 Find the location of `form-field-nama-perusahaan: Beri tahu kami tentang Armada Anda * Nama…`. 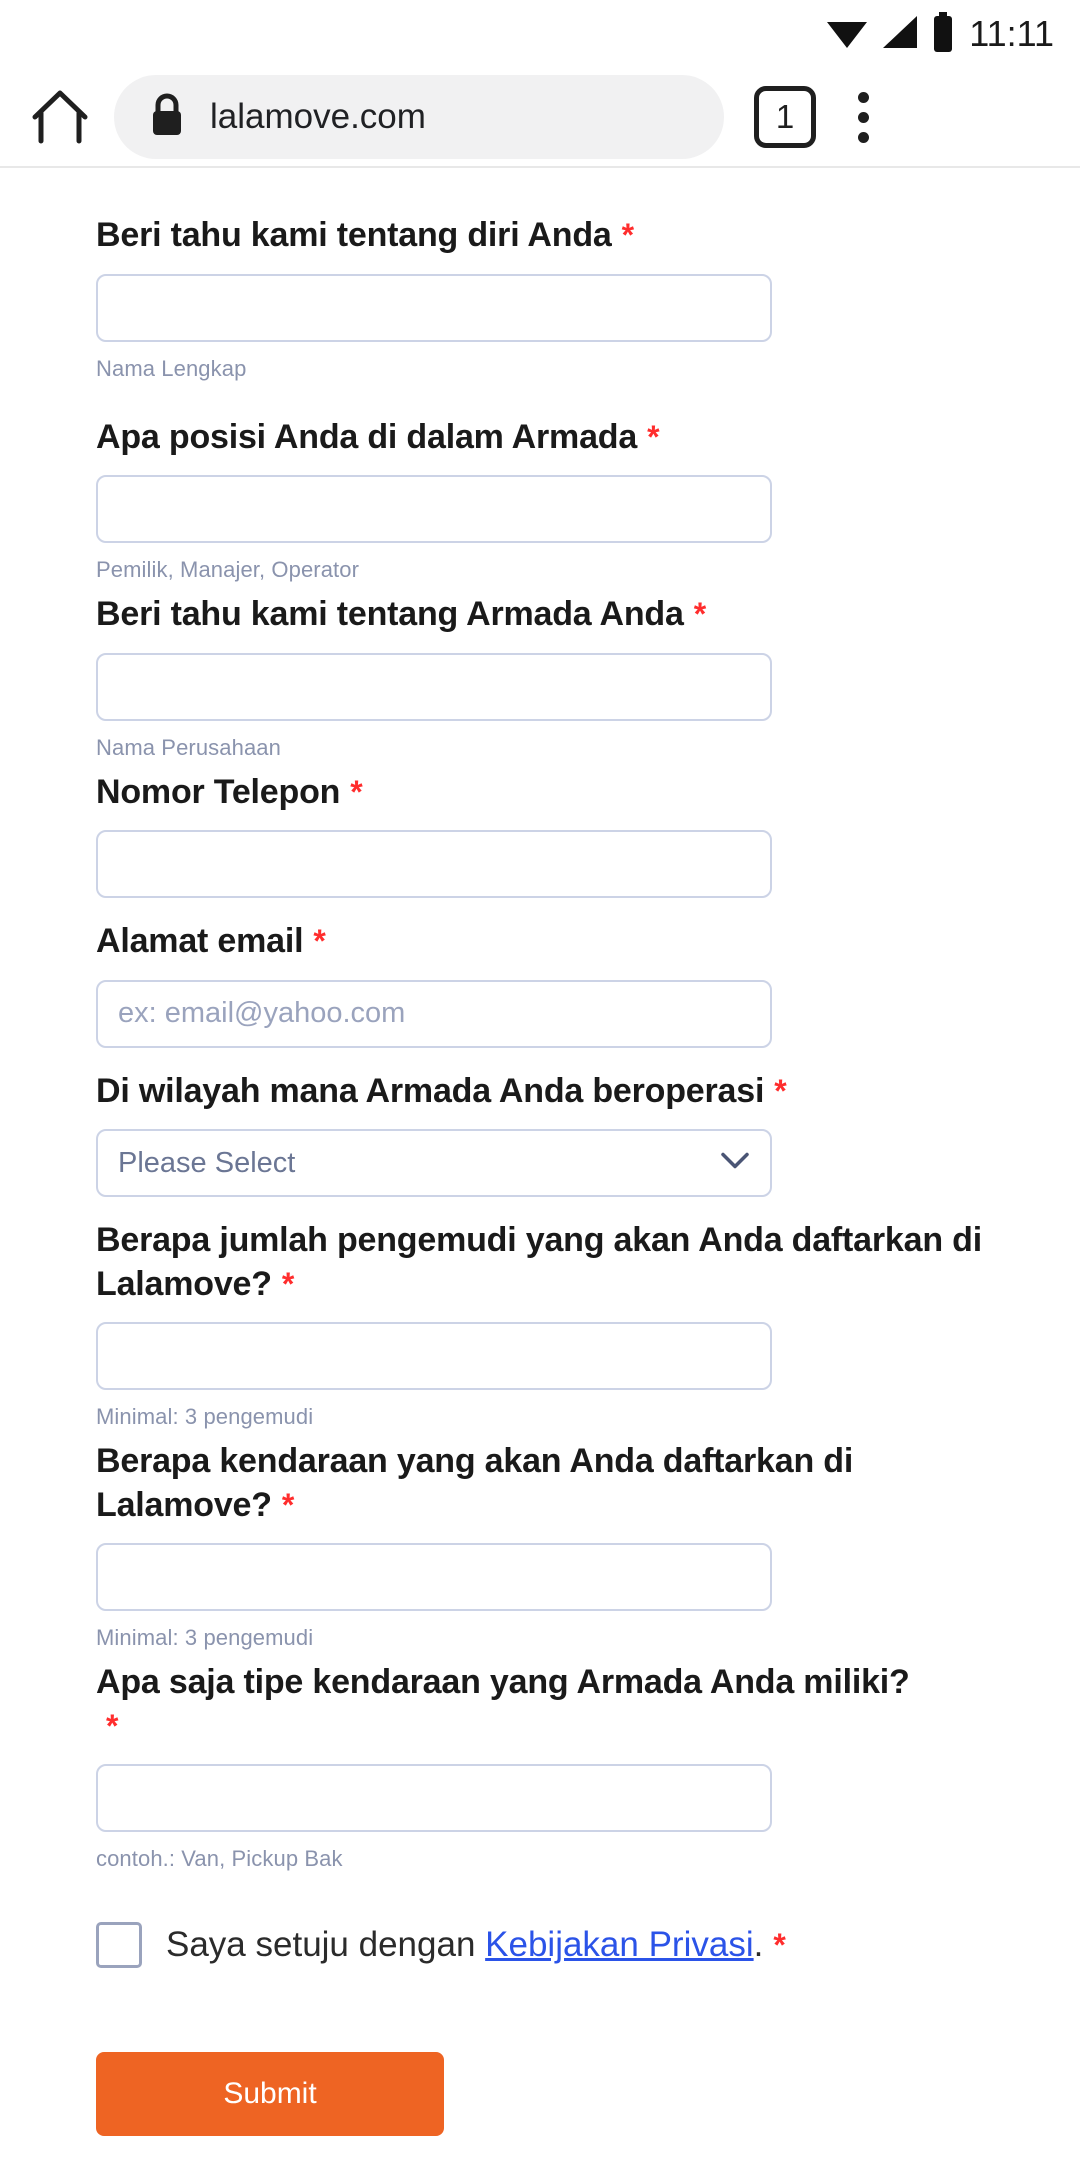

form-field-nama-perusahaan: Beri tahu kami tentang Armada Anda * Nama… is located at coordinates (540, 677).